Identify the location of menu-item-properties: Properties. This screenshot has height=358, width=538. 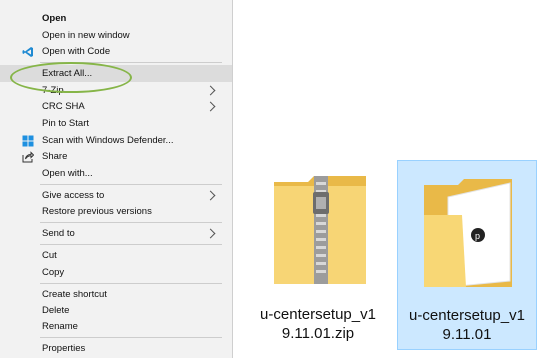
(116, 348).